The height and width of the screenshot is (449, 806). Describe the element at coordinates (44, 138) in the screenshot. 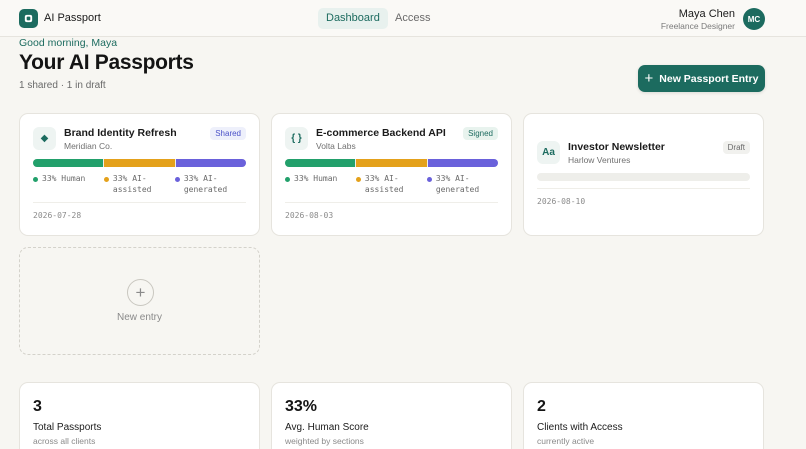

I see `diamond-icon: ◆` at that location.